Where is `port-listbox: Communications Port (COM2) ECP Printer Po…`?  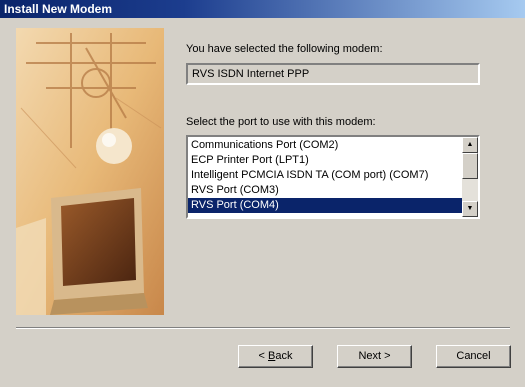
port-listbox: Communications Port (COM2) ECP Printer Po… is located at coordinates (333, 177).